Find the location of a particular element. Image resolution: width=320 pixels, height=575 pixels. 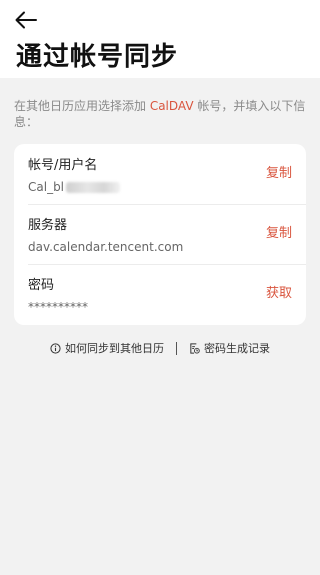

username-text: Cal_bl is located at coordinates (46, 187).